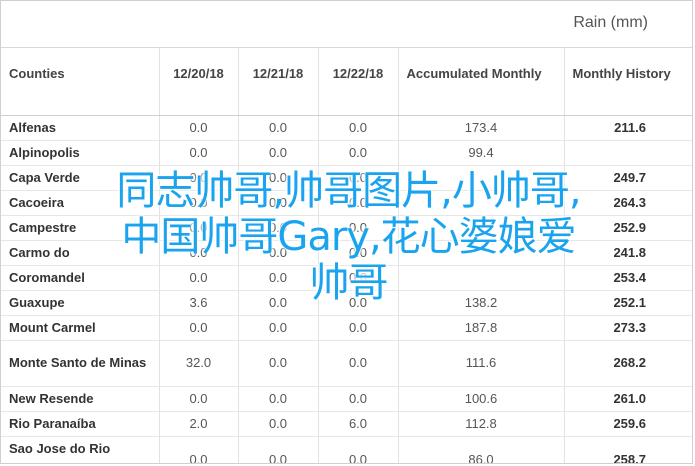 This screenshot has height=466, width=695. I want to click on county-name: Alfenas, so click(80, 128).